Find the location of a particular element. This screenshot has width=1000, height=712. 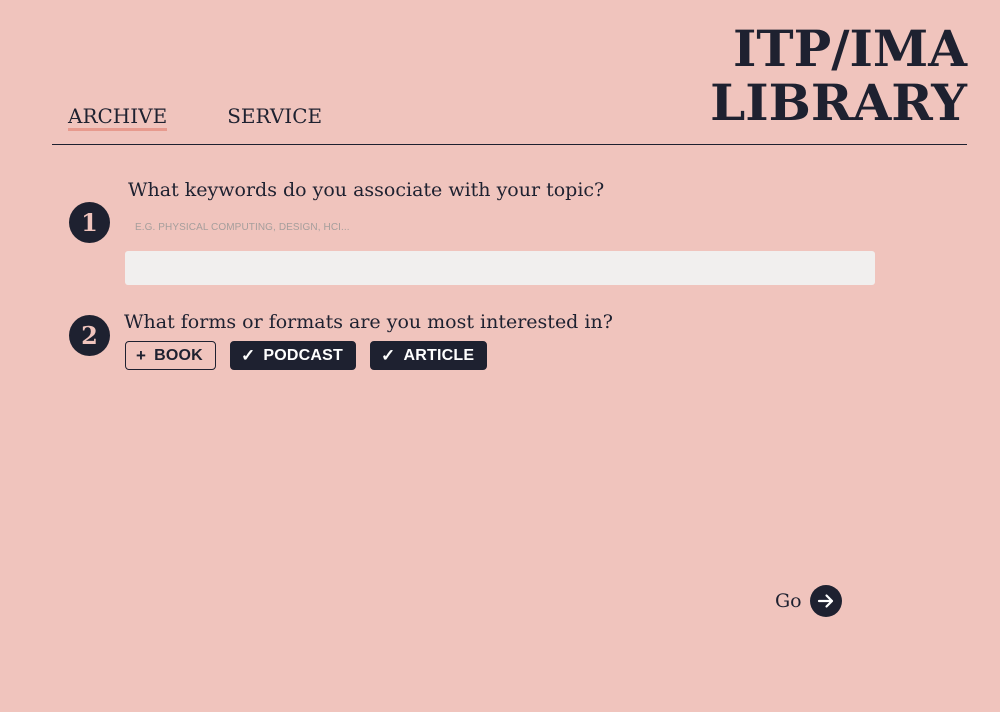

site-title: ITP/IMA LIBRARY is located at coordinates (838, 76).